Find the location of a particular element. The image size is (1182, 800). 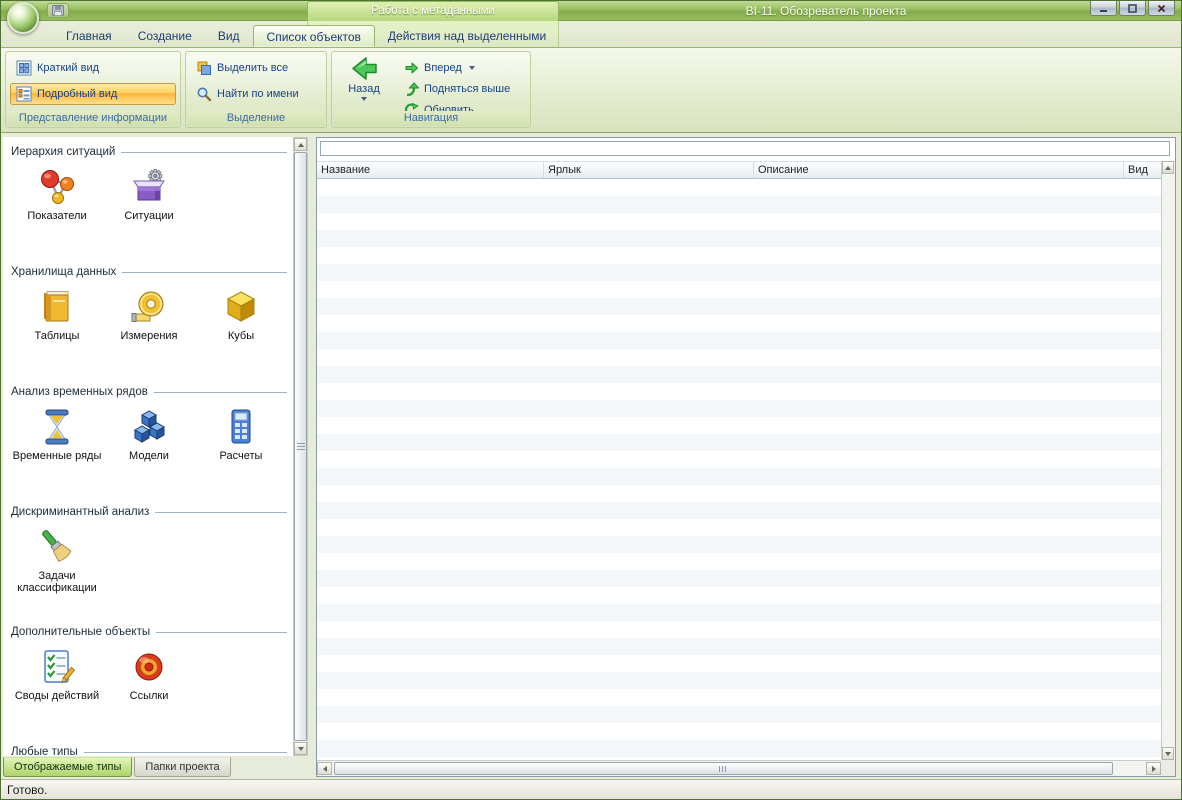

minimize-icon is located at coordinates (1103, 10).